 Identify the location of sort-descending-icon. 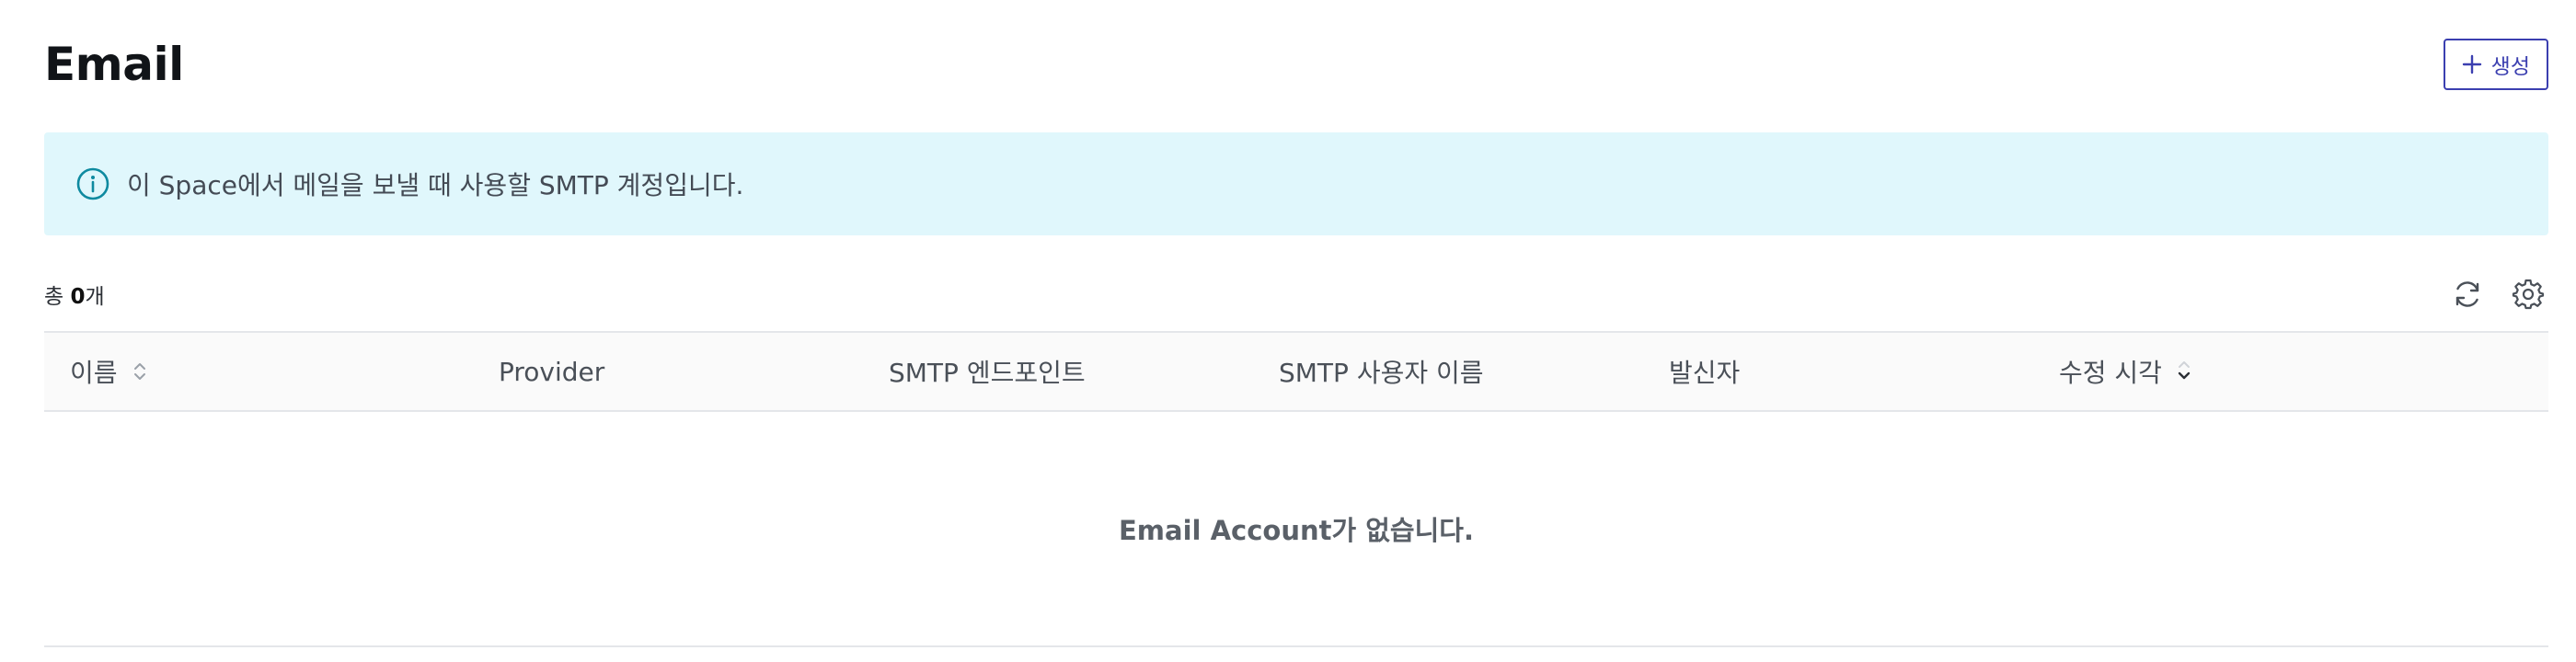
(2184, 371).